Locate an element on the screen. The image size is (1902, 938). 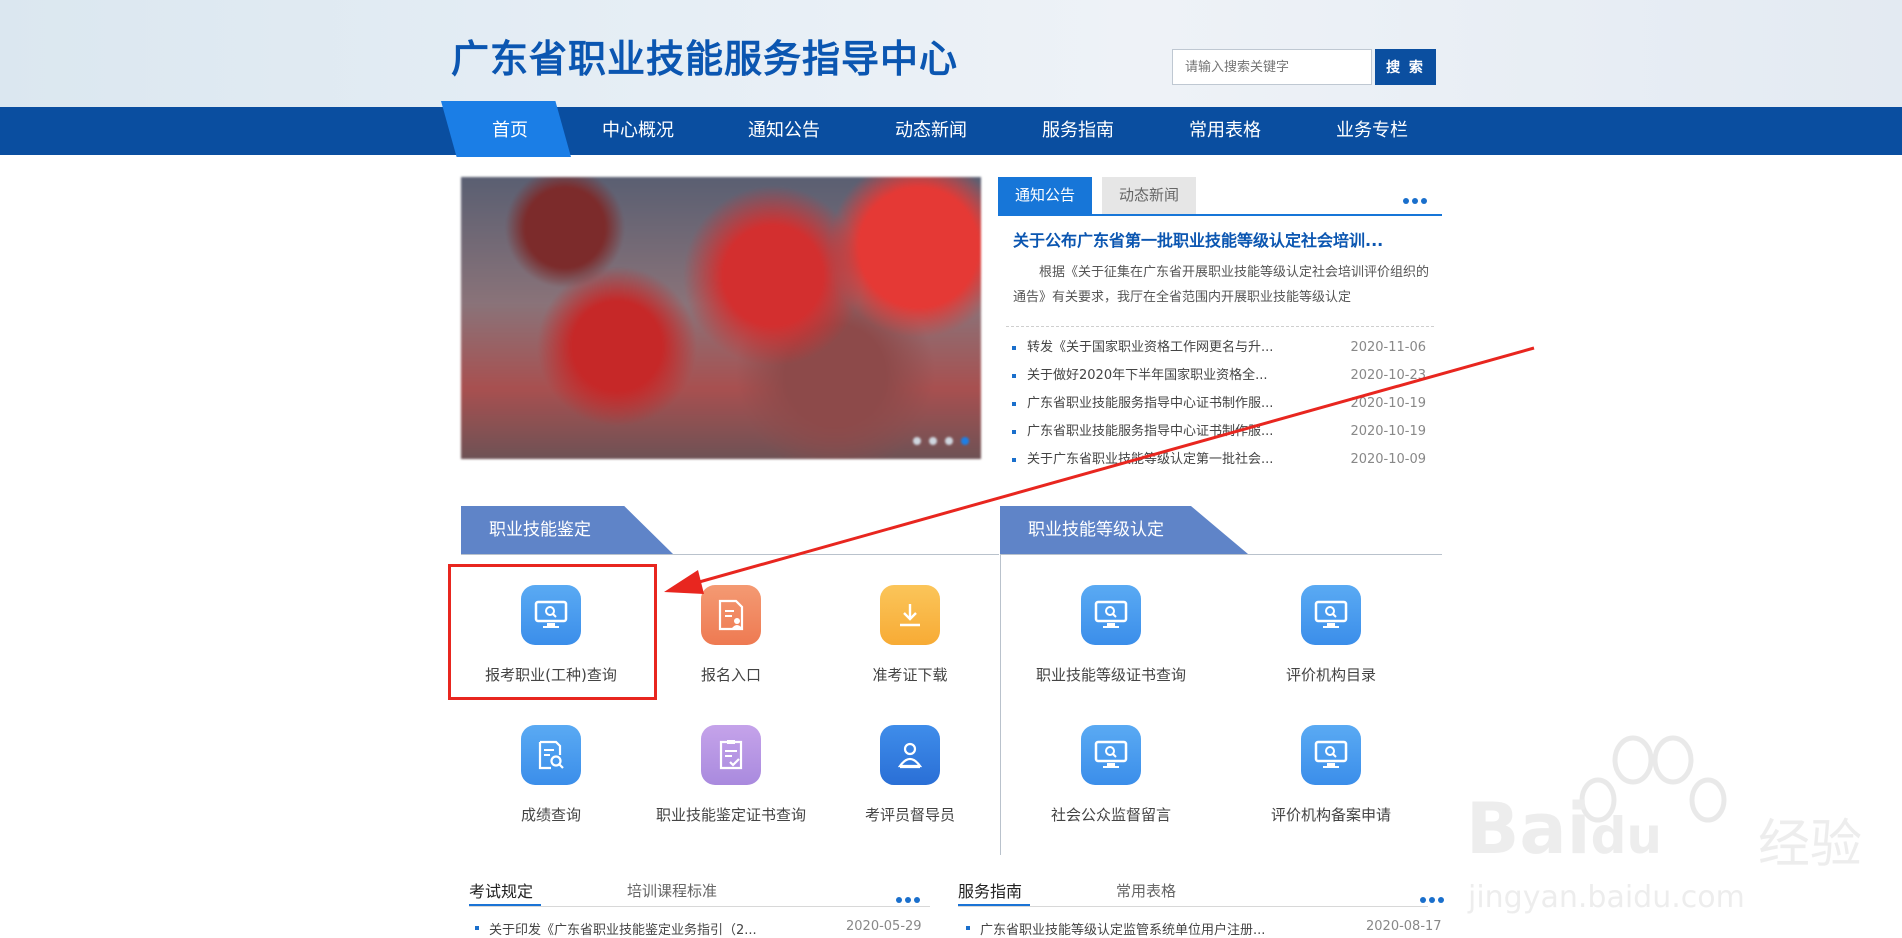
service-appraisal-certificate-query: 职业技能鉴定证书查询 is located at coordinates (731, 775).